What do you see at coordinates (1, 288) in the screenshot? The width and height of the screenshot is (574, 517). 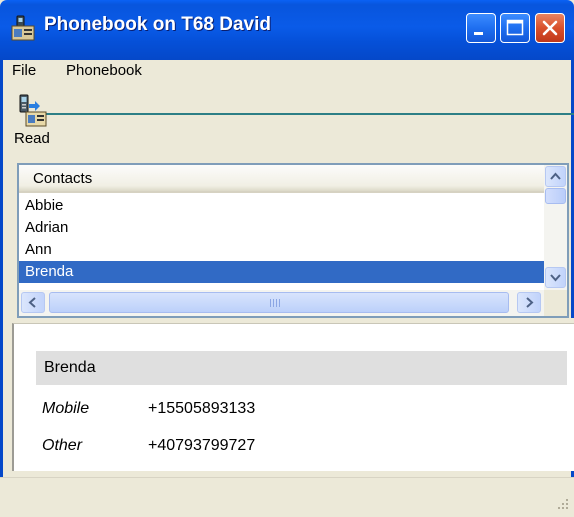 I see `window-frame-left` at bounding box center [1, 288].